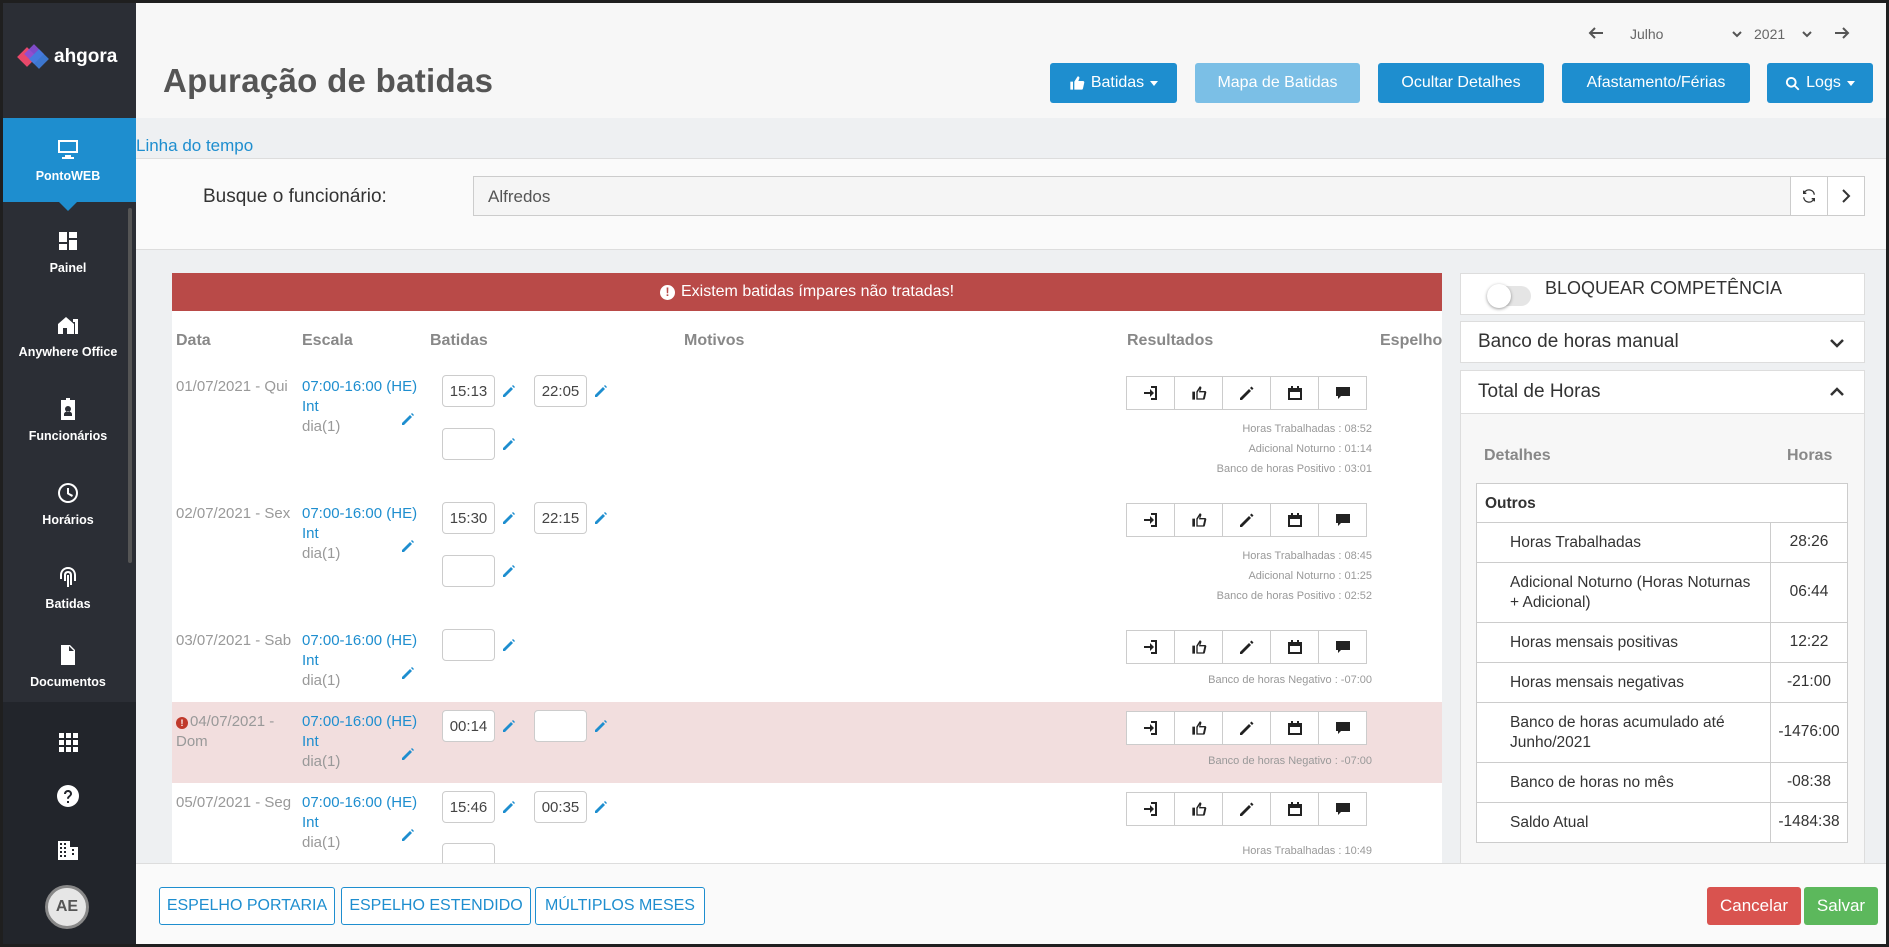  Describe the element at coordinates (1754, 906) in the screenshot. I see `cancel-button: Cancelar` at that location.